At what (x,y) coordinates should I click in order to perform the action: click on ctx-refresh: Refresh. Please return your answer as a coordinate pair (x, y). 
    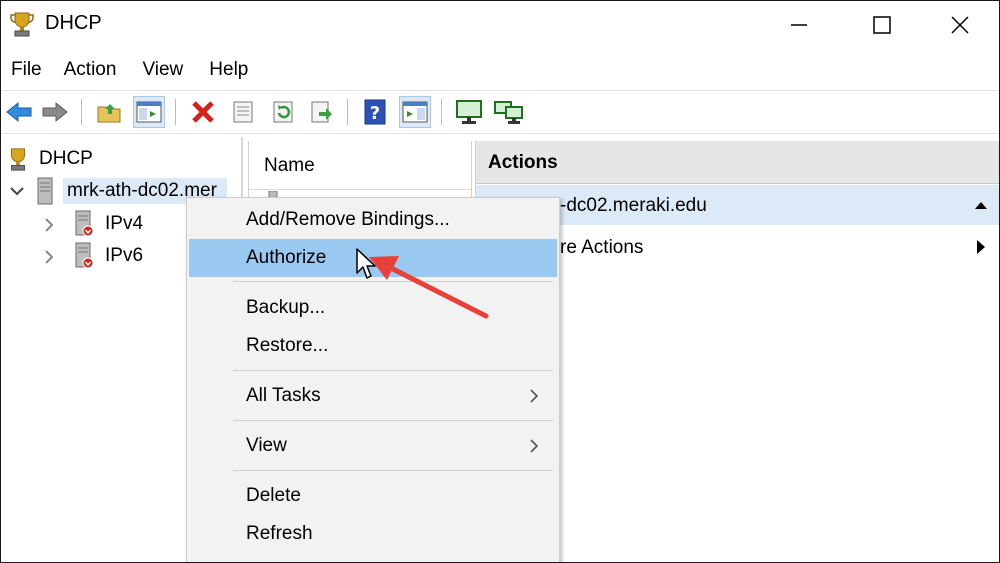
    Looking at the image, I should click on (373, 534).